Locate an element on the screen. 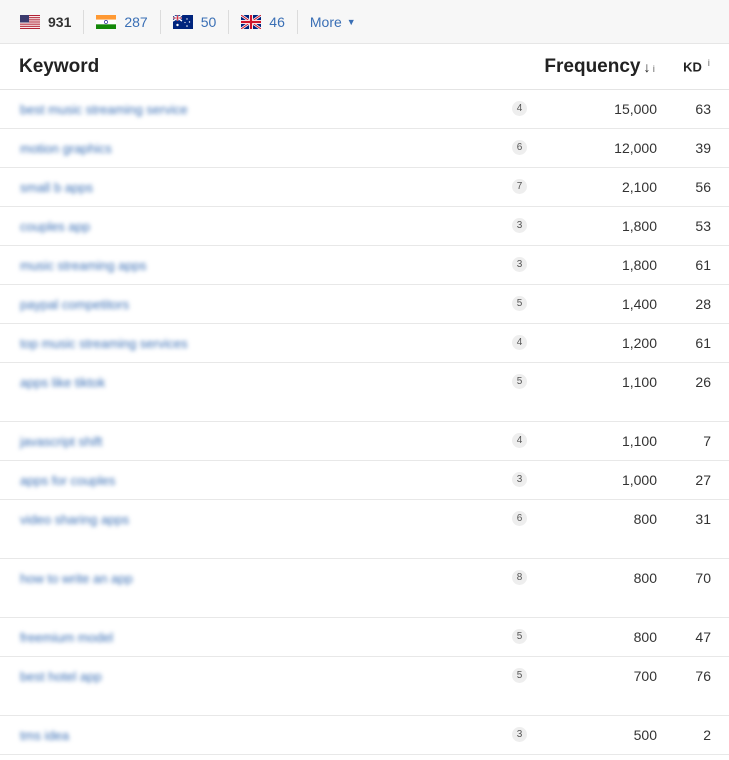  country-filter-bar: 931 287 50 46 More ▼ is located at coordinates (364, 22).